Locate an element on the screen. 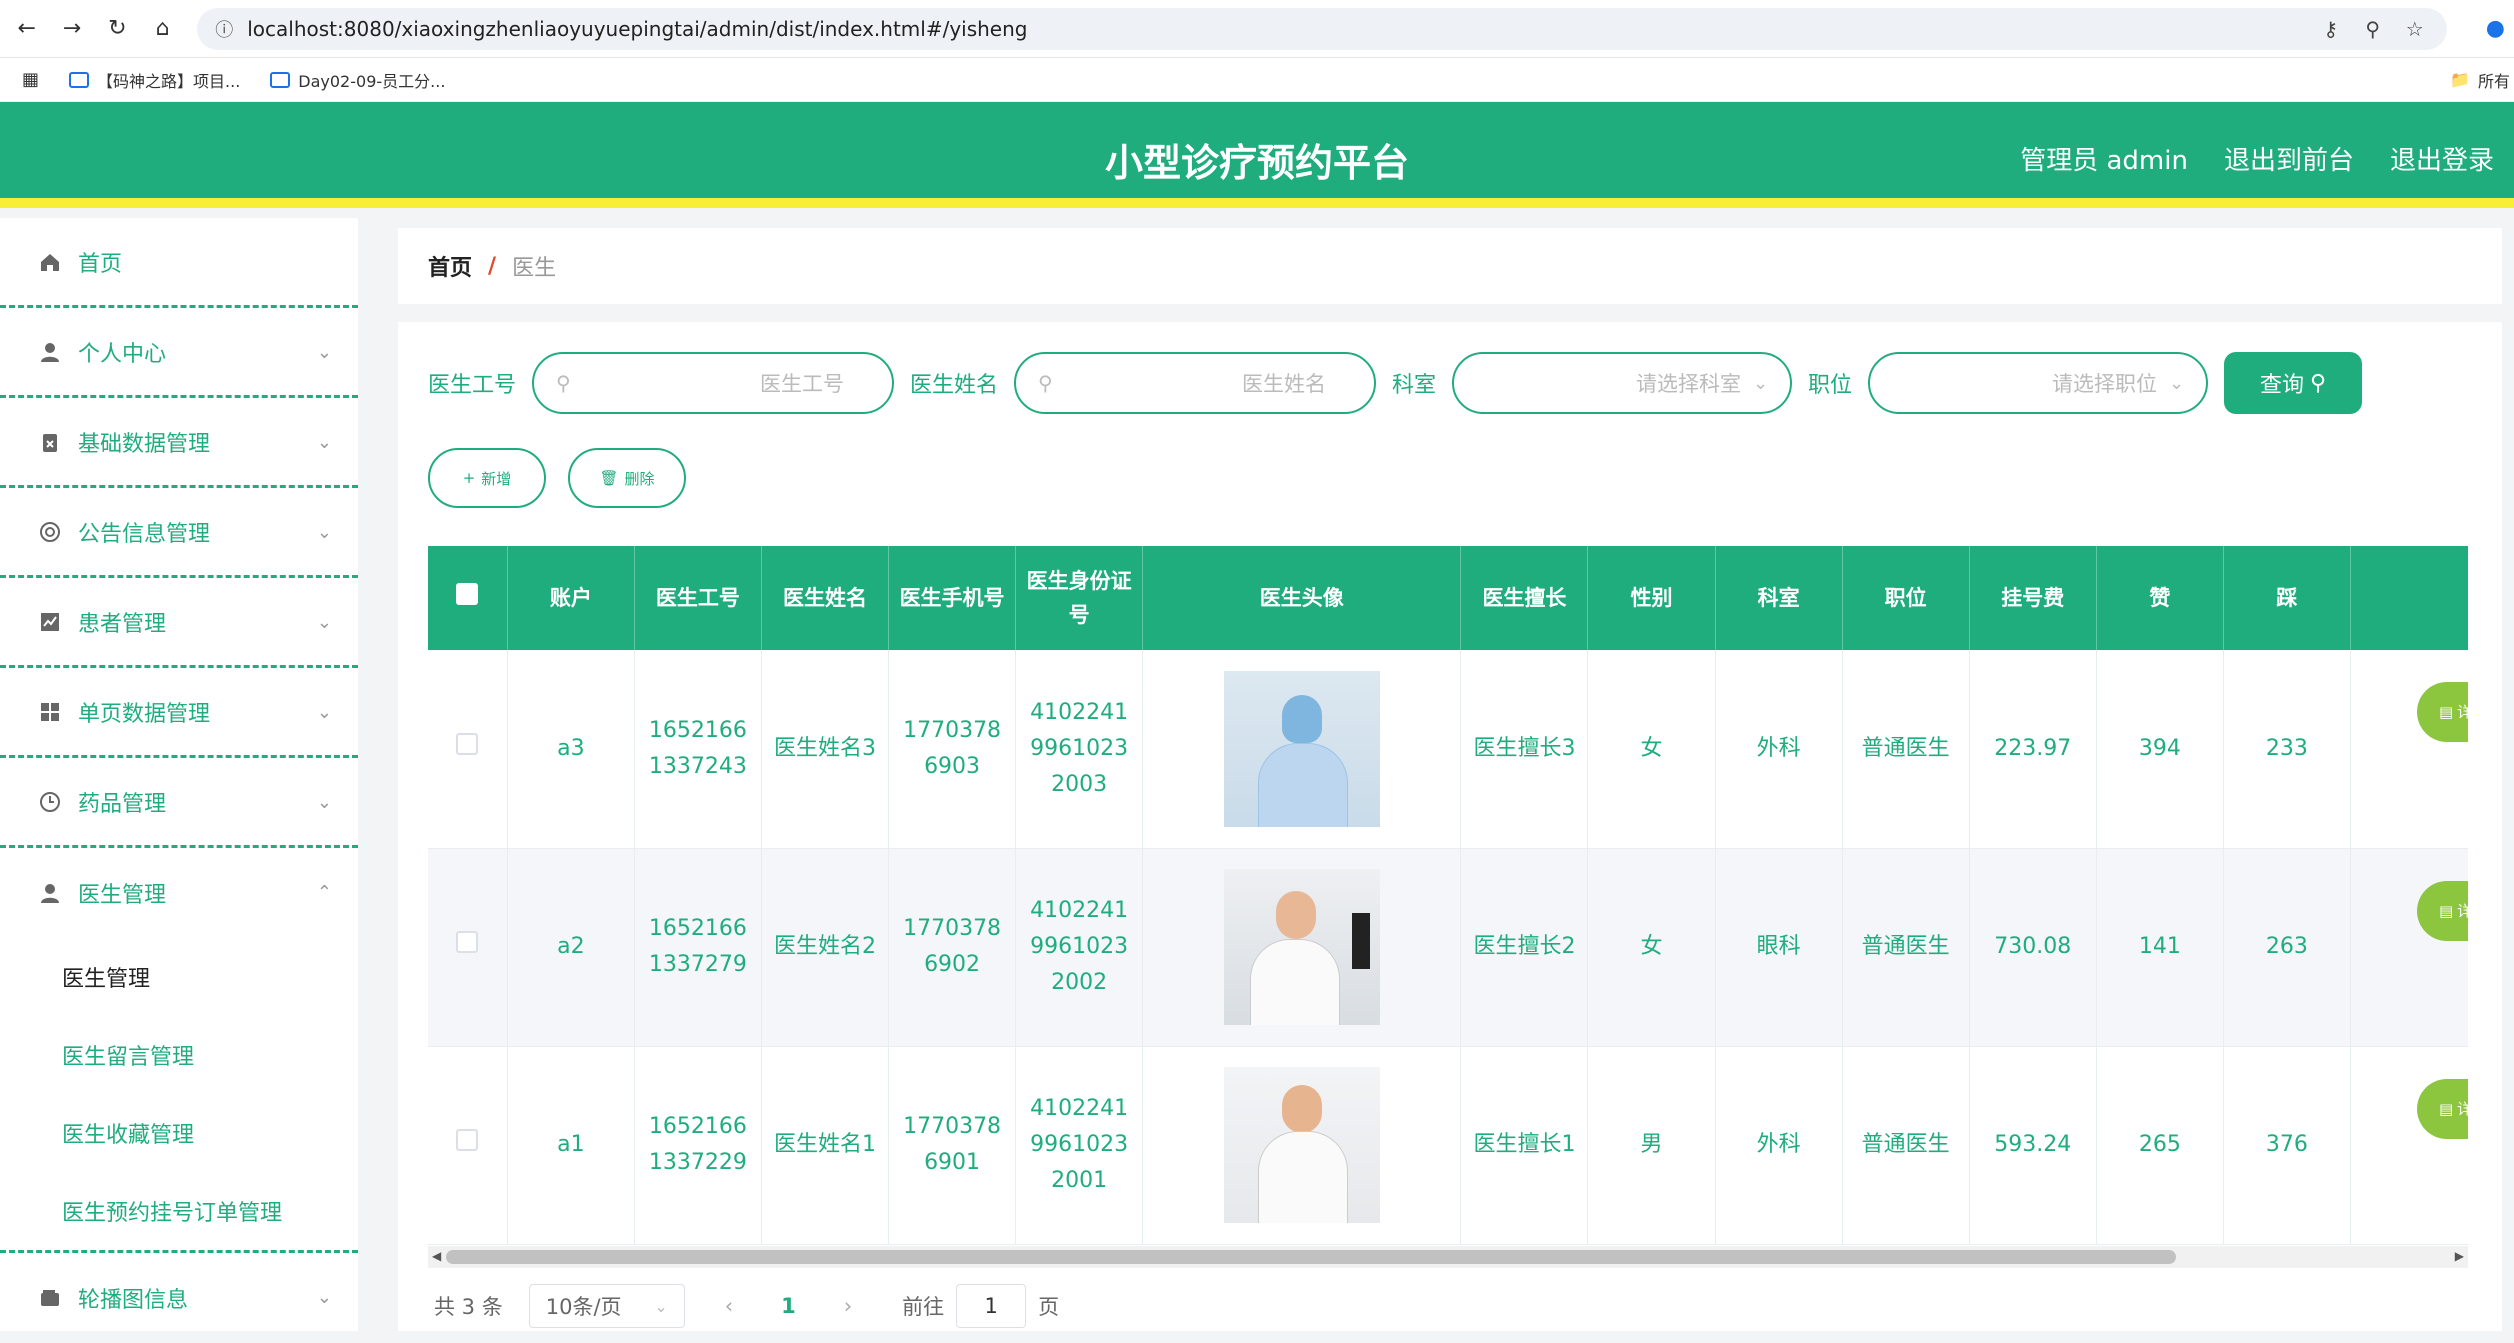  cell-account: a1 is located at coordinates (571, 1145).